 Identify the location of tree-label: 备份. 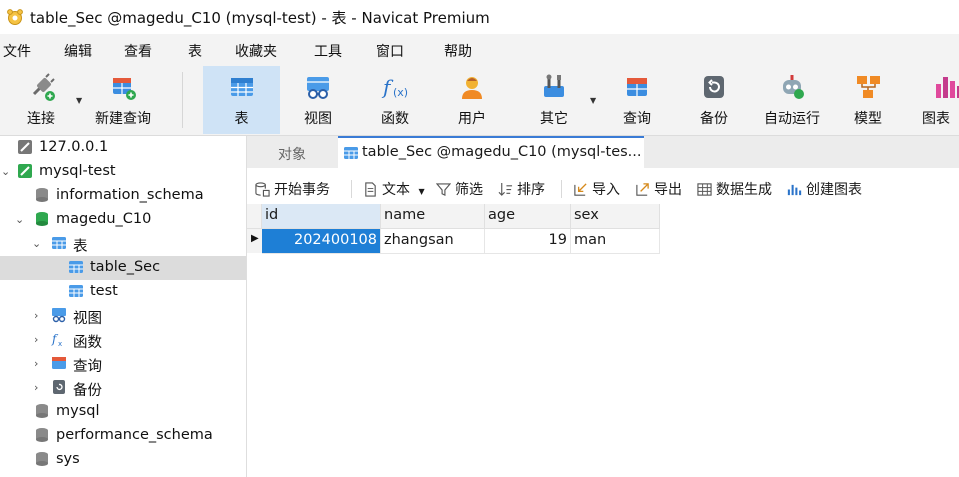
(87, 391).